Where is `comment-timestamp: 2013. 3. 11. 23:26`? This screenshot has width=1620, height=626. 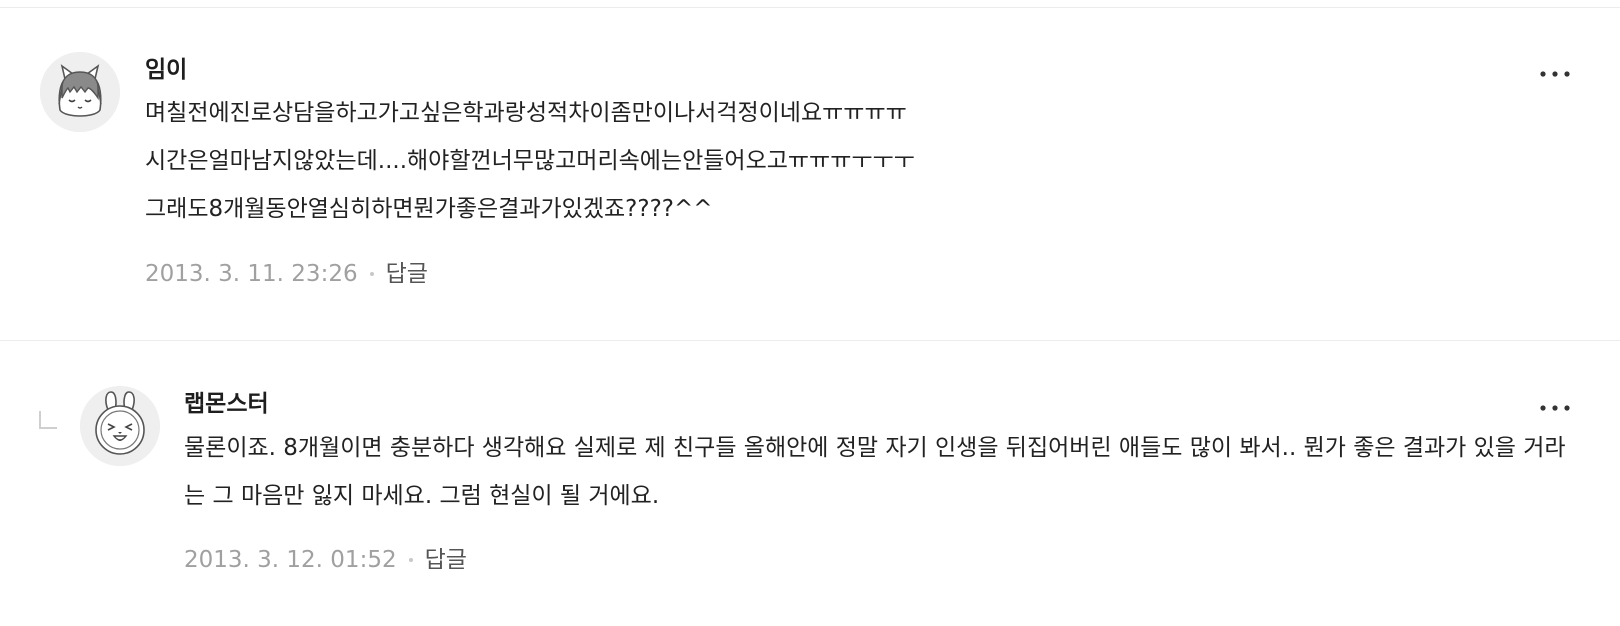
comment-timestamp: 2013. 3. 11. 23:26 is located at coordinates (251, 274).